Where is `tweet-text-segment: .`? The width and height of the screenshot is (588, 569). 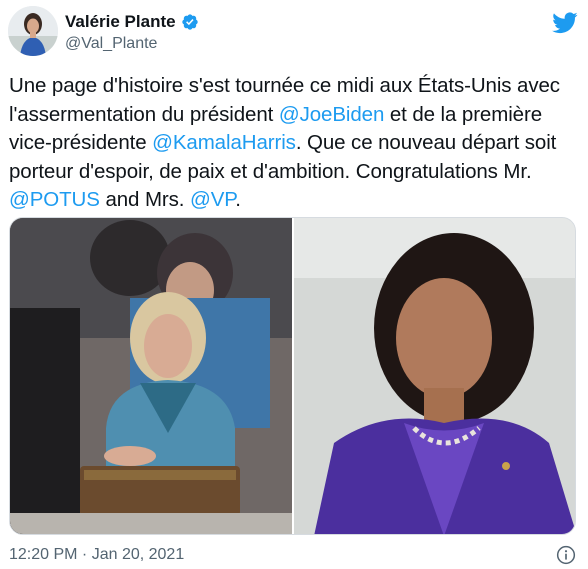
tweet-text-segment: . is located at coordinates (238, 199).